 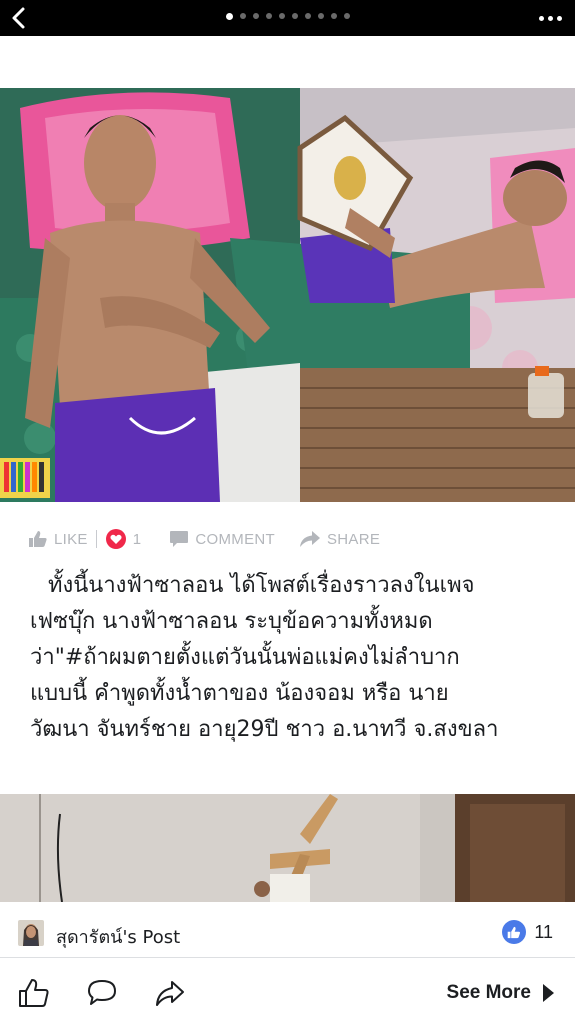 What do you see at coordinates (38, 539) in the screenshot?
I see `thumbs-up-icon` at bounding box center [38, 539].